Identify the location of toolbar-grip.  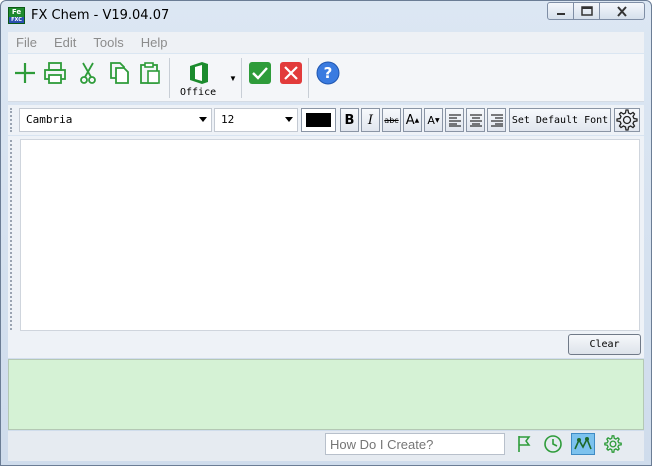
(12, 120).